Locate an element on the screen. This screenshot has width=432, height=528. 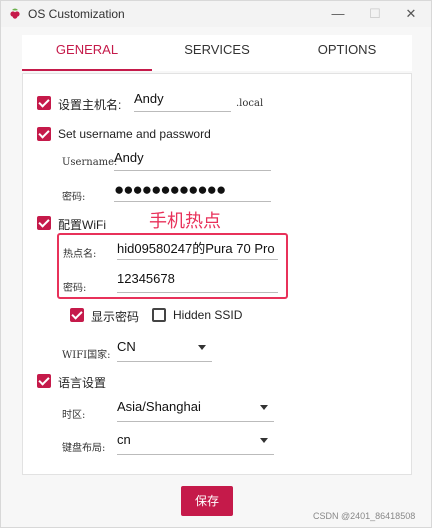
username-label: Username: is located at coordinates (90, 162).